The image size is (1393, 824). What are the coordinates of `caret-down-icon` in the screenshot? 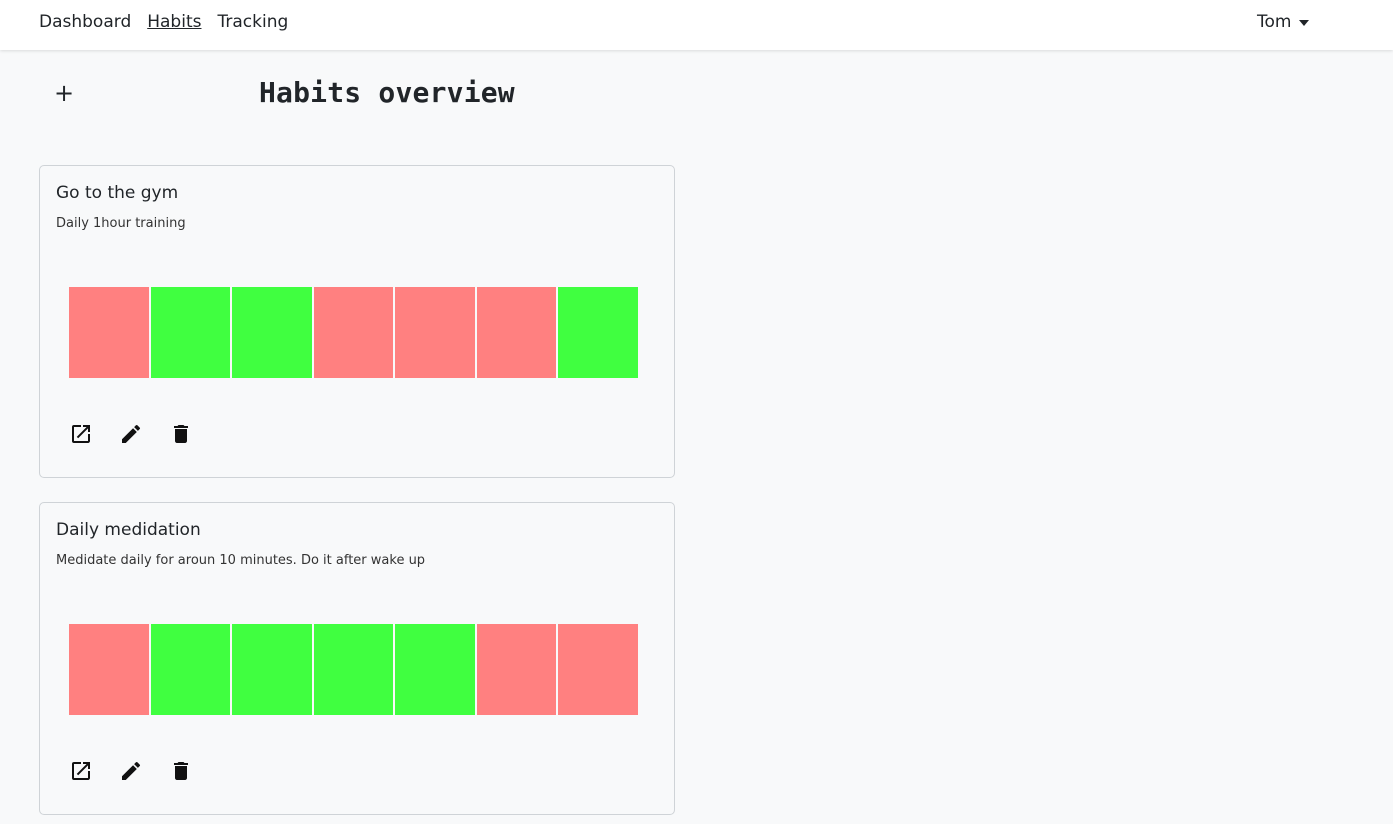 It's located at (1304, 22).